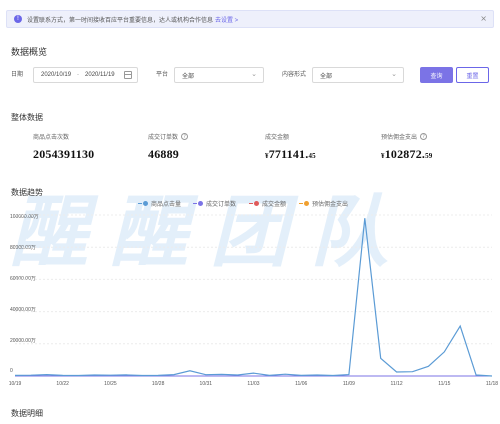 The height and width of the screenshot is (424, 500). I want to click on x-tick-label: 11/03, so click(253, 384).